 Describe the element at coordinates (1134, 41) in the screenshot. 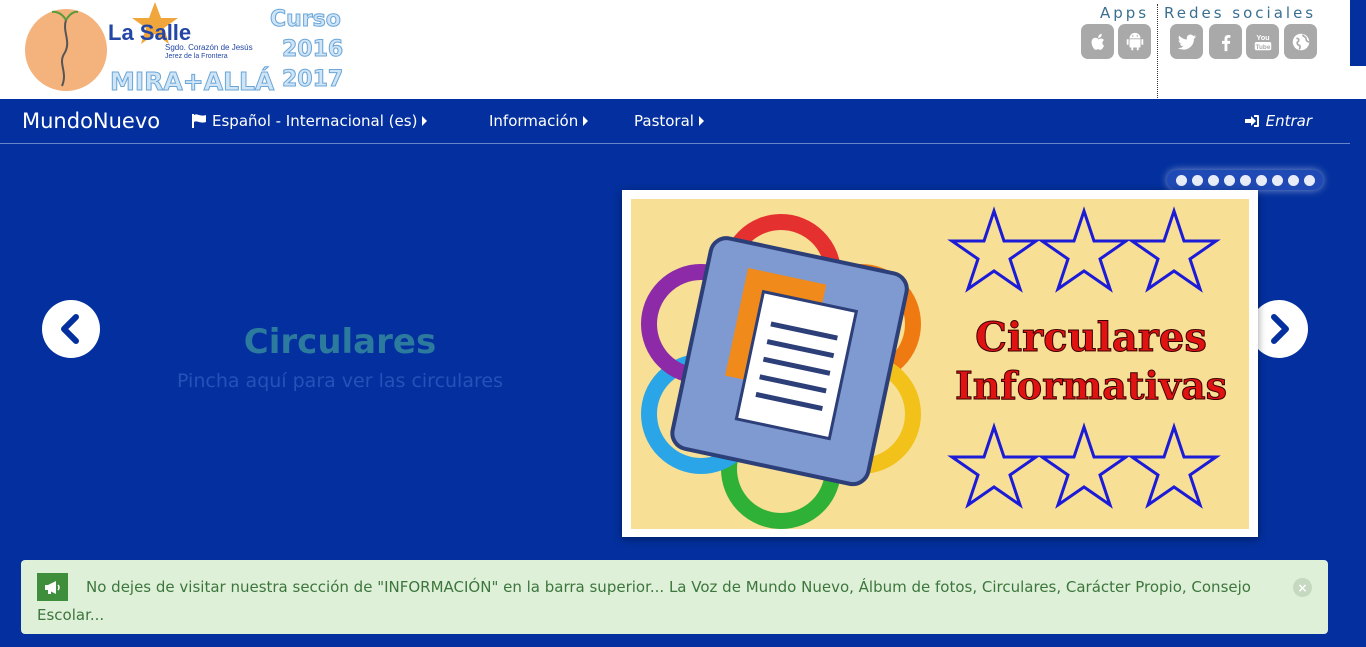

I see `android-icon` at that location.